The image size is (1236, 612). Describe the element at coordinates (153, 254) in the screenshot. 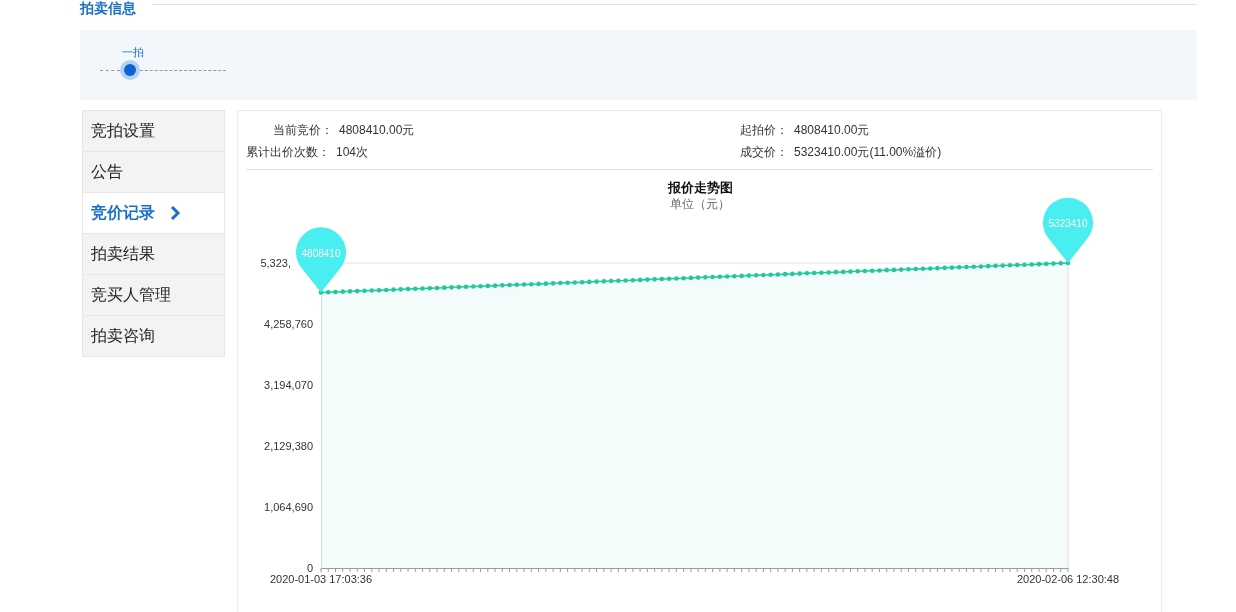

I see `sidebar-item: 拍卖结果` at that location.